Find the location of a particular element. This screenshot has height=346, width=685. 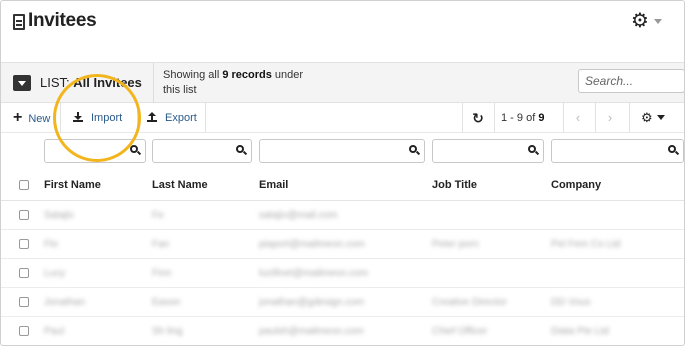

pager-total: 9 is located at coordinates (541, 118).